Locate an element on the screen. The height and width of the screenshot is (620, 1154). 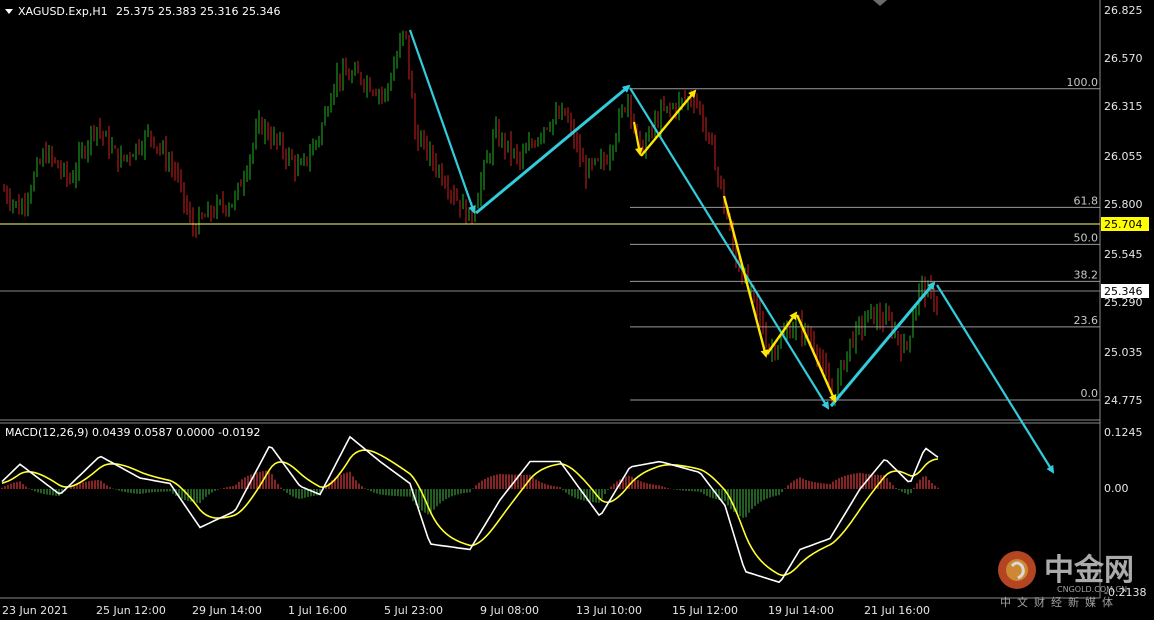
scroll-marker-icon is located at coordinates (880, 3).